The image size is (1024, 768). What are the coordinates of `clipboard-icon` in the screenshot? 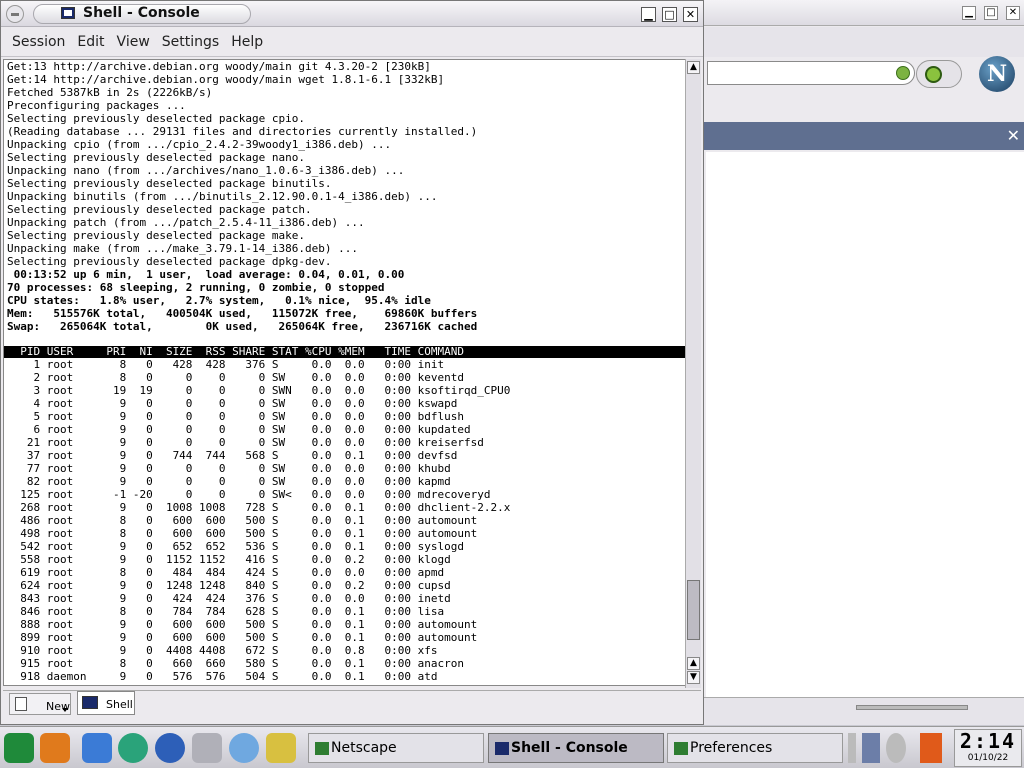 It's located at (896, 748).